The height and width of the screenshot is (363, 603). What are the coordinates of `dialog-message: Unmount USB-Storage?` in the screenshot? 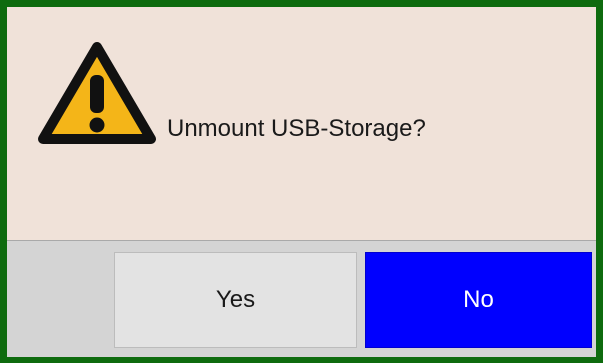 It's located at (296, 128).